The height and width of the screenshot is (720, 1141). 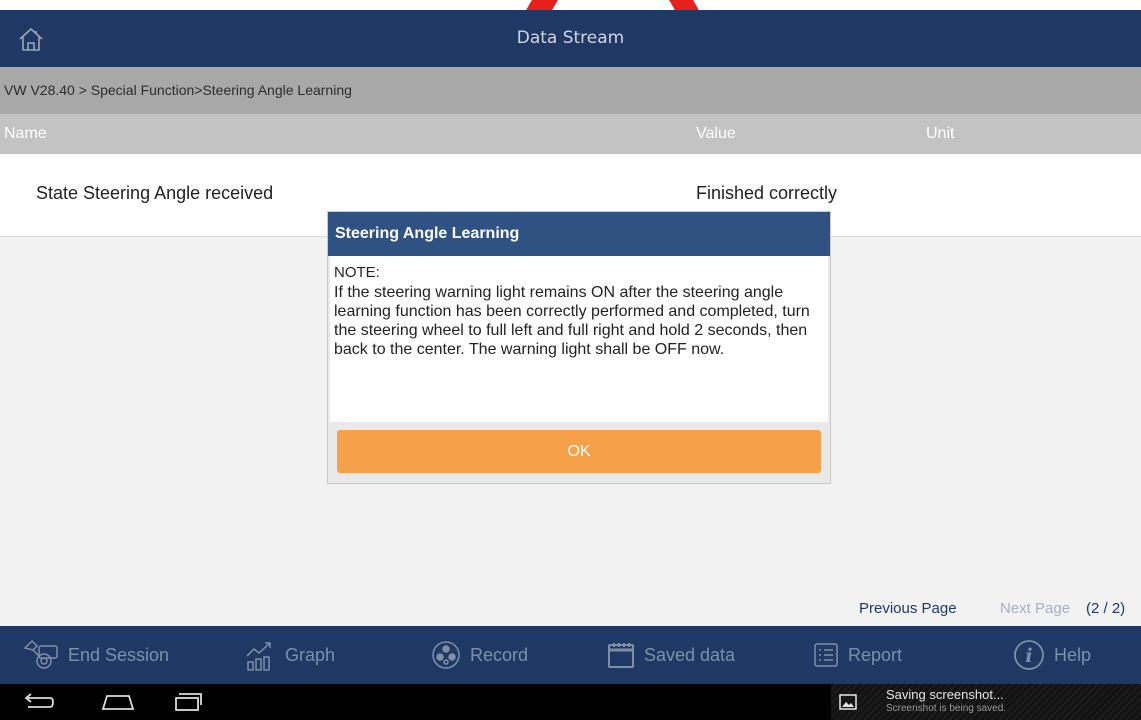 I want to click on report-label: Report, so click(x=875, y=654).